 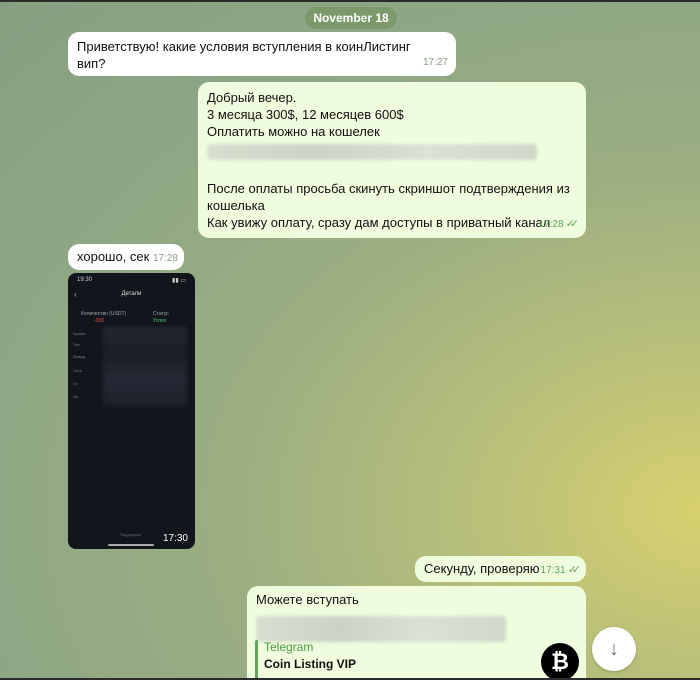 I want to click on message-line: Добрый вечер., so click(x=252, y=97).